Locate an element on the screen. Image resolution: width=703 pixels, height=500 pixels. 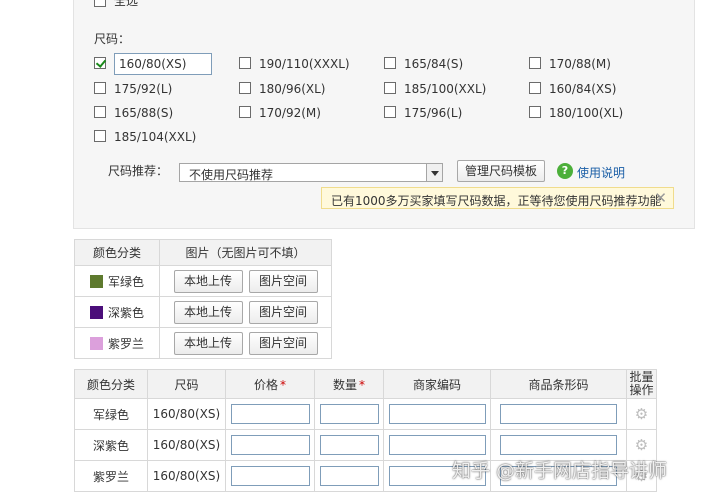
select-all-checkbox is located at coordinates (100, 3).